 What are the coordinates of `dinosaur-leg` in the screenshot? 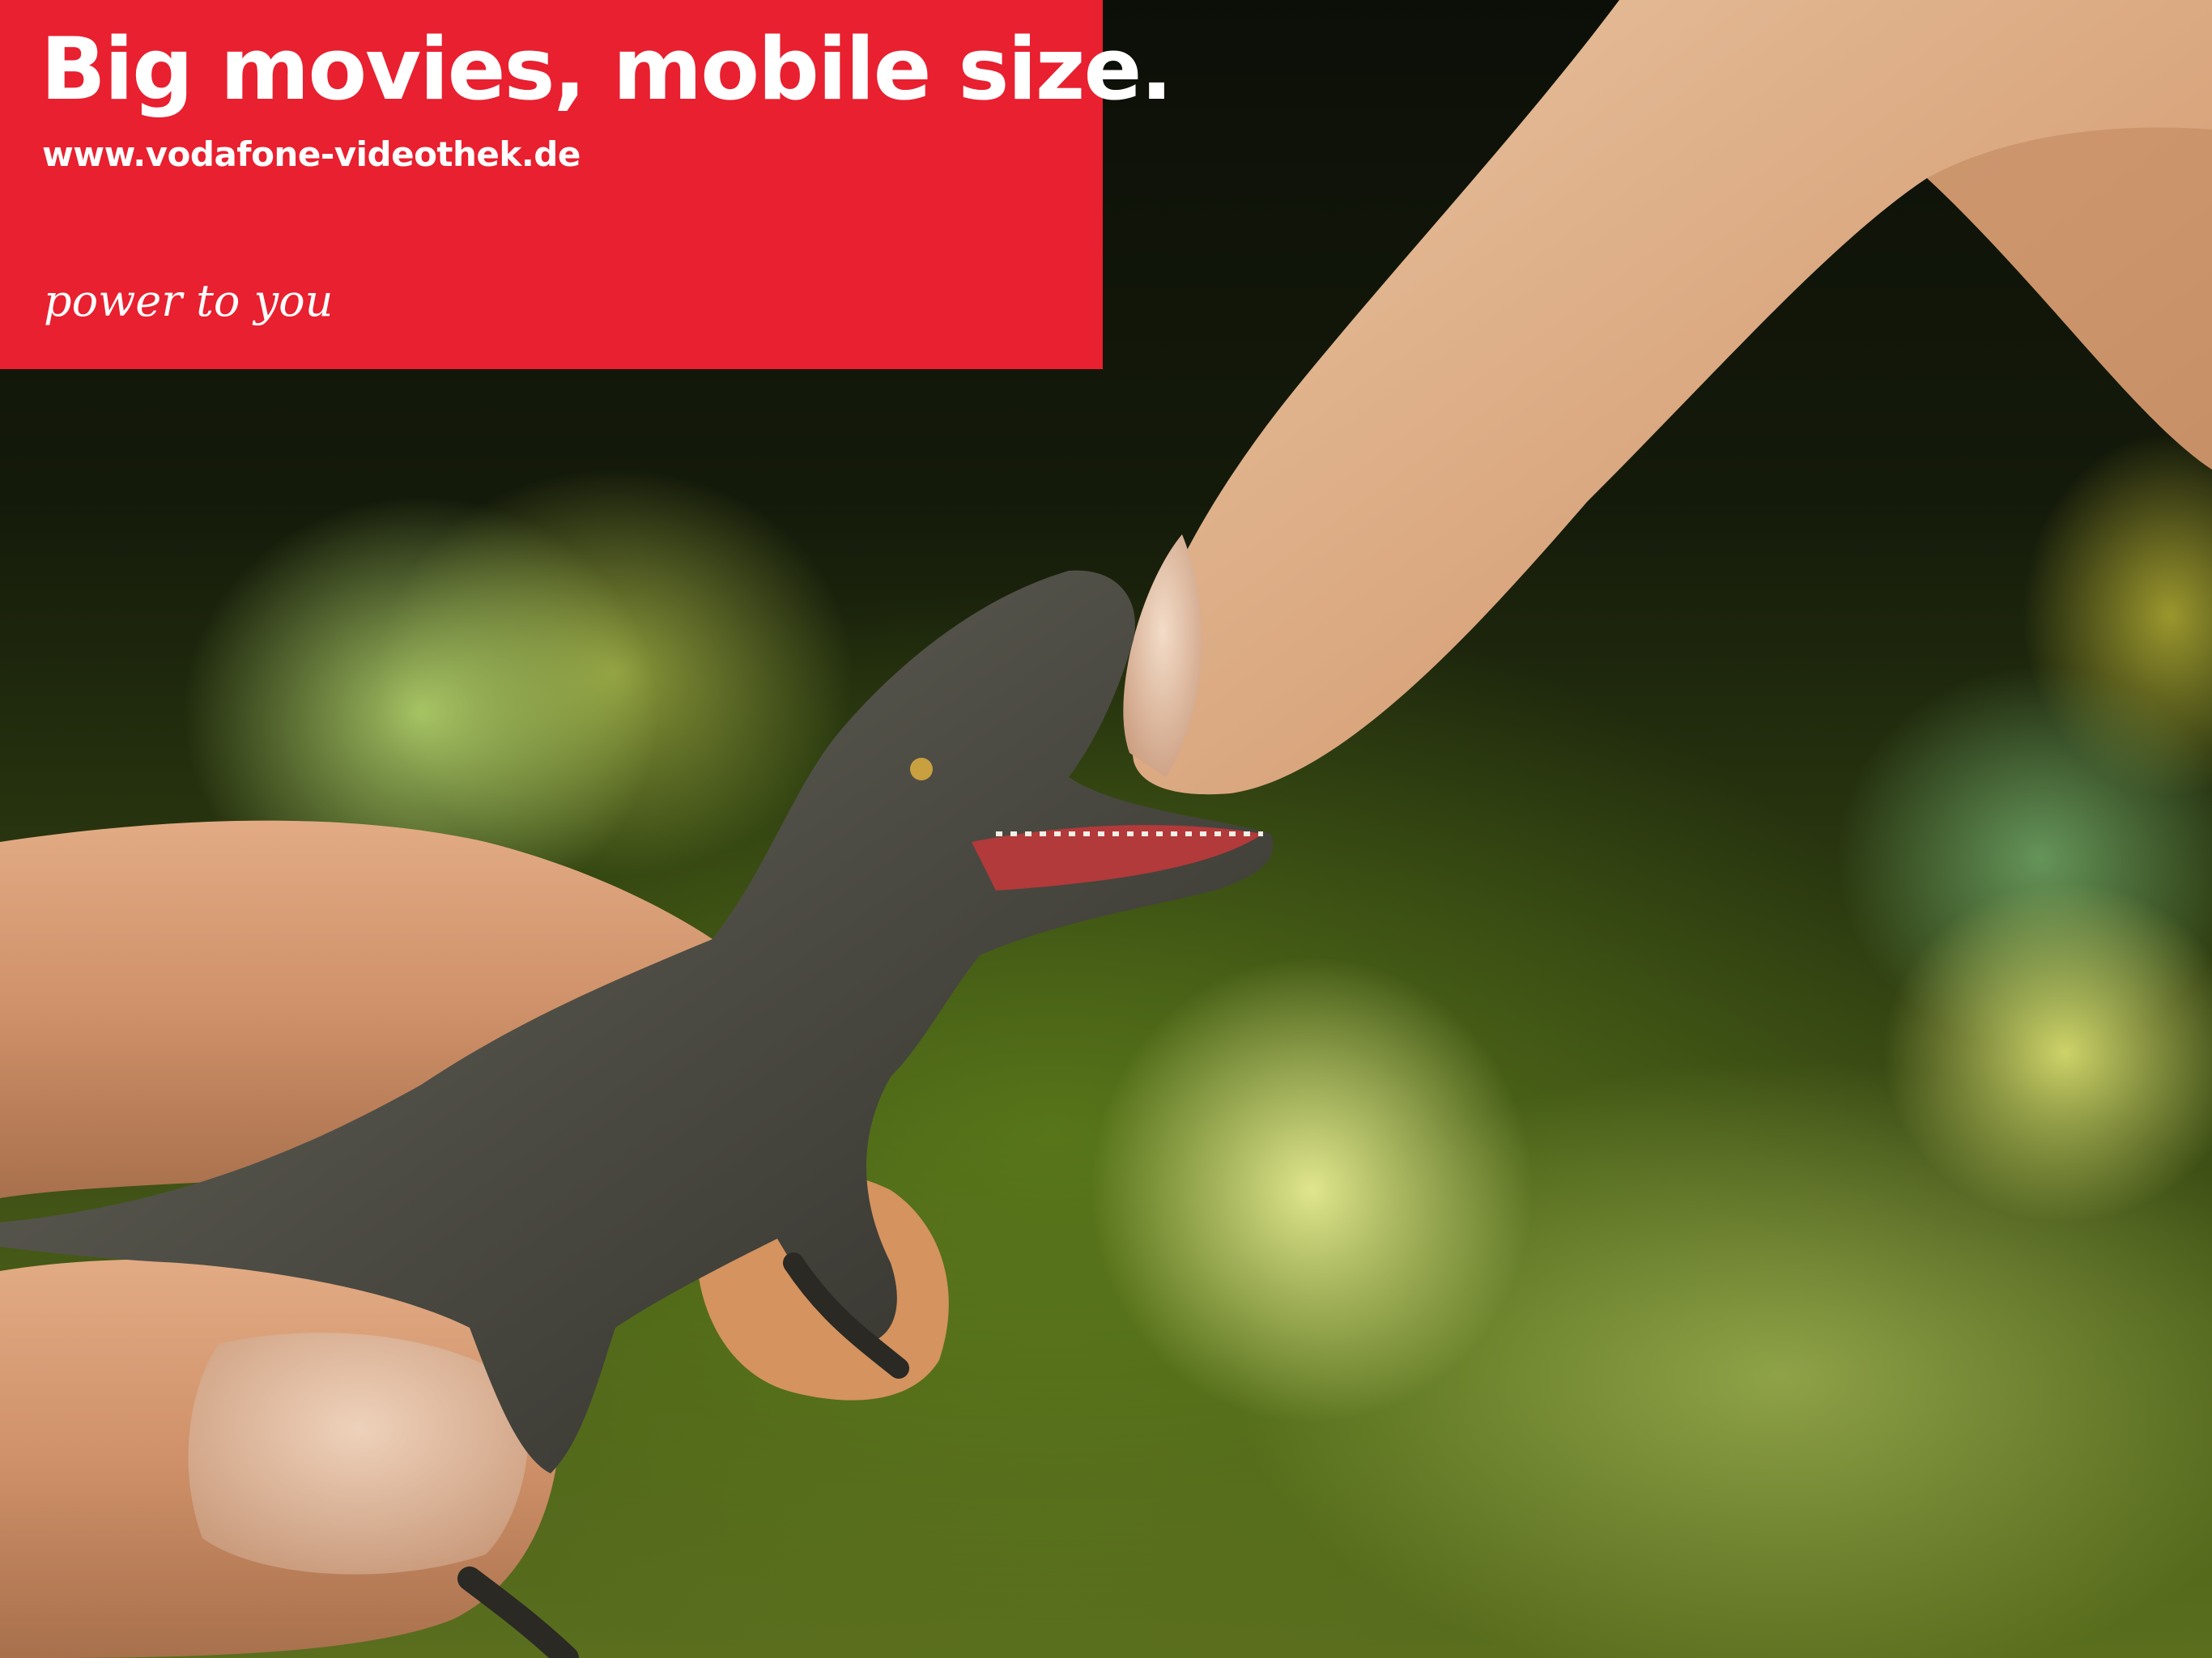 It's located at (518, 1612).